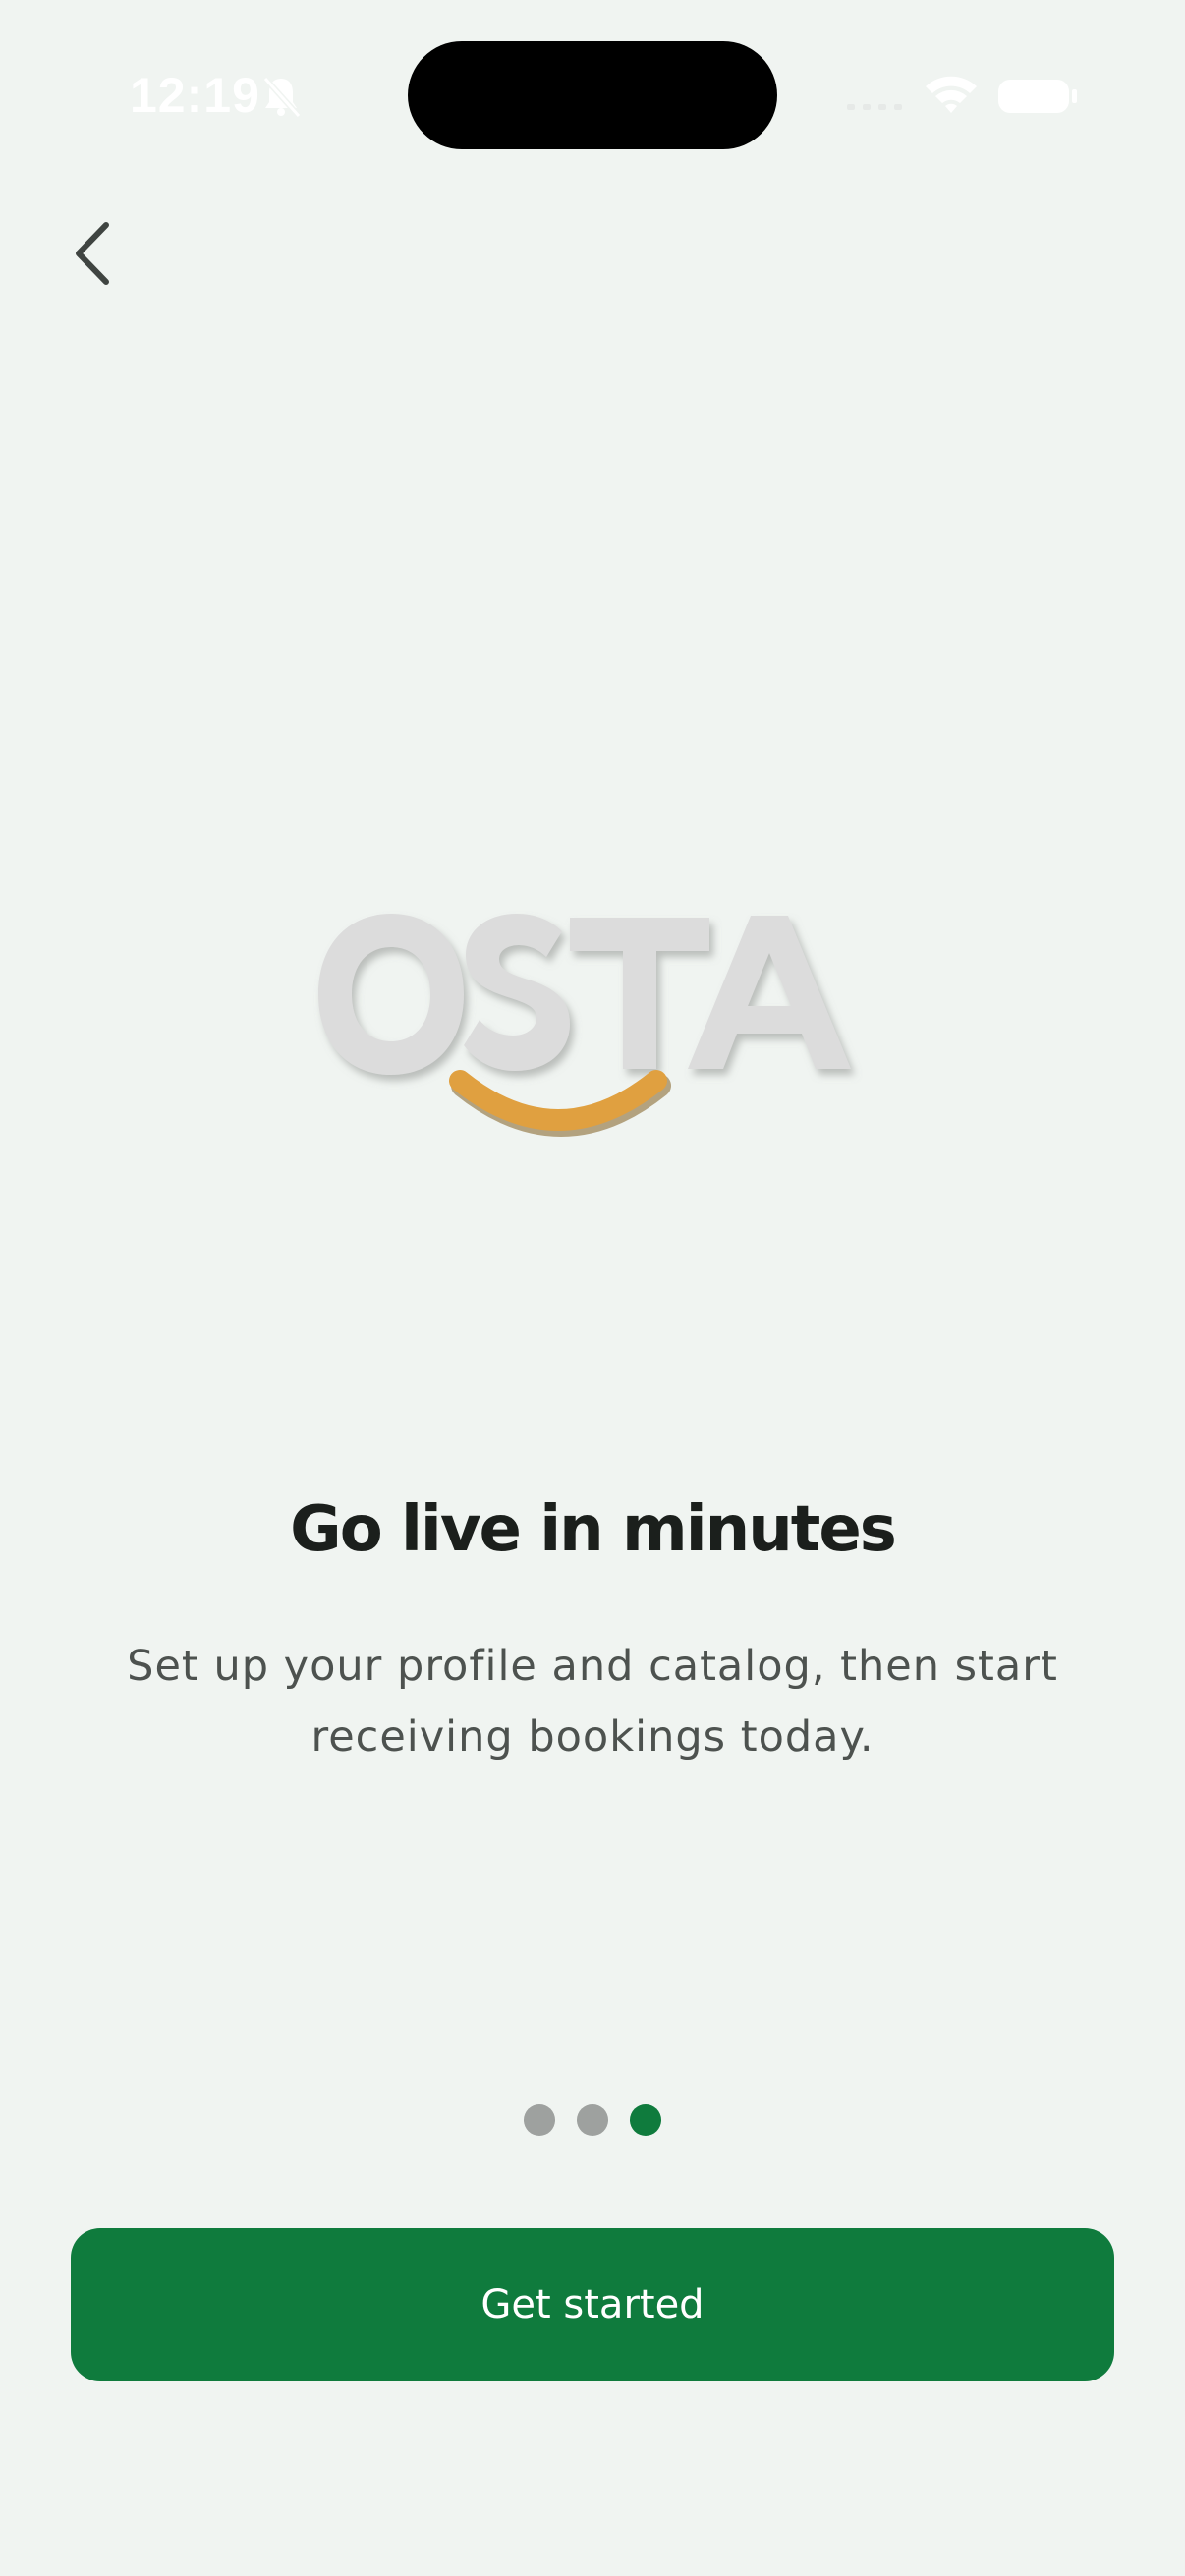  Describe the element at coordinates (282, 97) in the screenshot. I see `bell-slash-icon` at that location.